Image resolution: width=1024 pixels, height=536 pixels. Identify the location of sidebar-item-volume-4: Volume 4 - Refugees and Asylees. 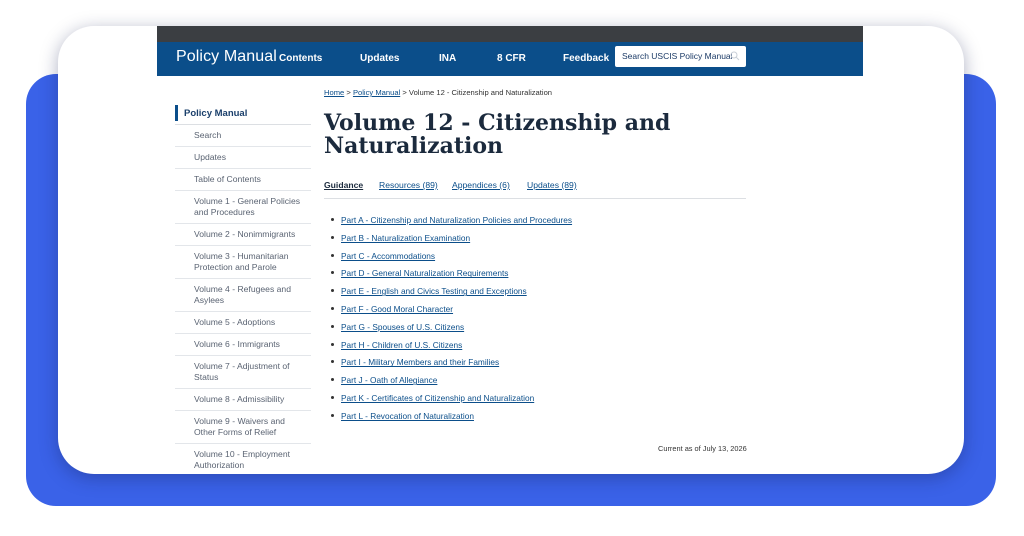
(243, 295).